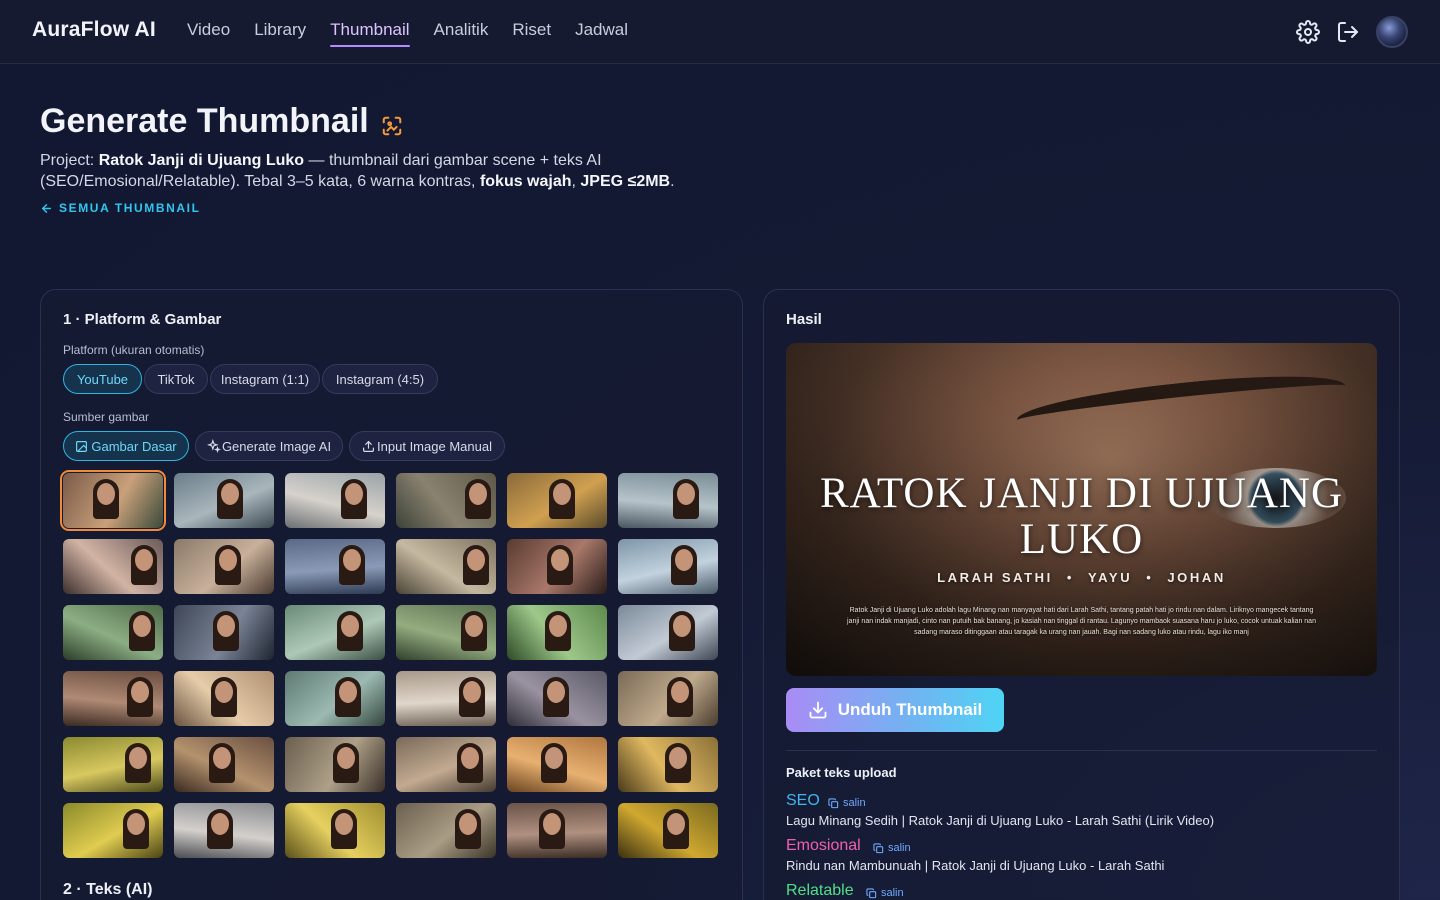  What do you see at coordinates (176, 379) in the screenshot?
I see `platform-tiktok: TikTok` at bounding box center [176, 379].